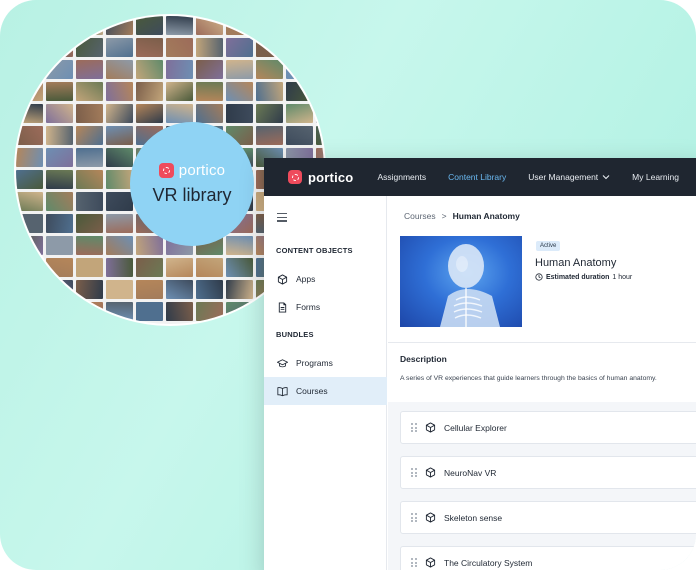 The width and height of the screenshot is (696, 570). I want to click on breadcrumb-courses-link: Courses, so click(420, 216).